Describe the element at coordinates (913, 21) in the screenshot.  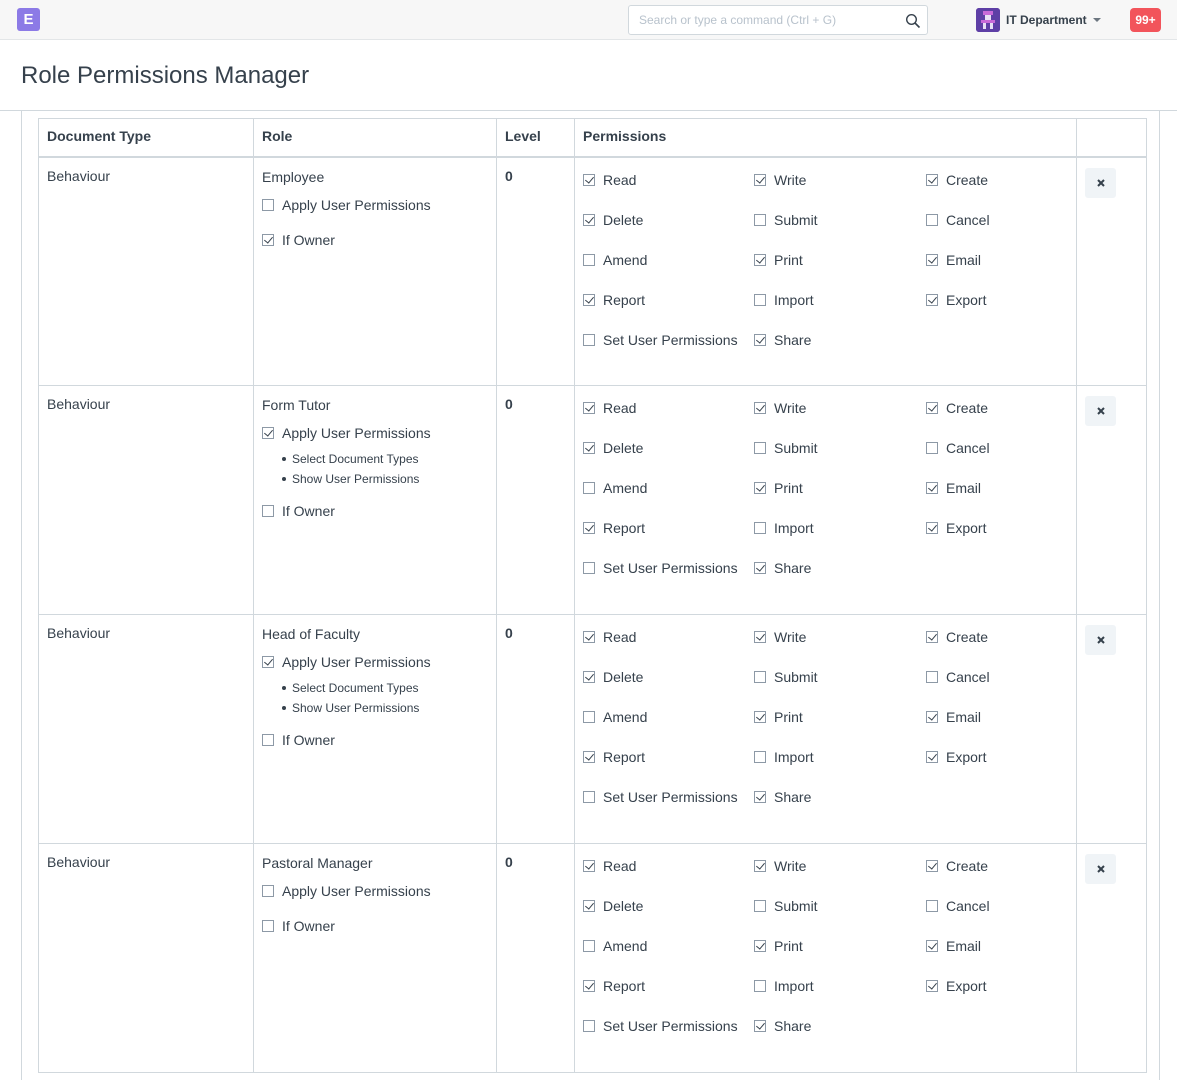
I see `search-icon` at that location.